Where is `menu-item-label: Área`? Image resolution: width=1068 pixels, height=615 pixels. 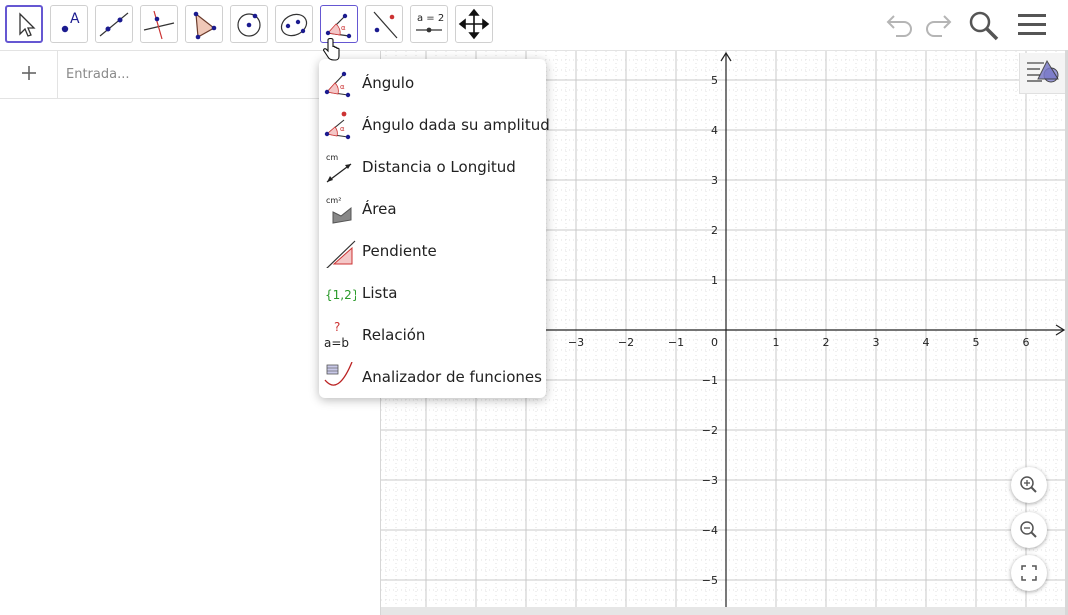 menu-item-label: Área is located at coordinates (379, 209).